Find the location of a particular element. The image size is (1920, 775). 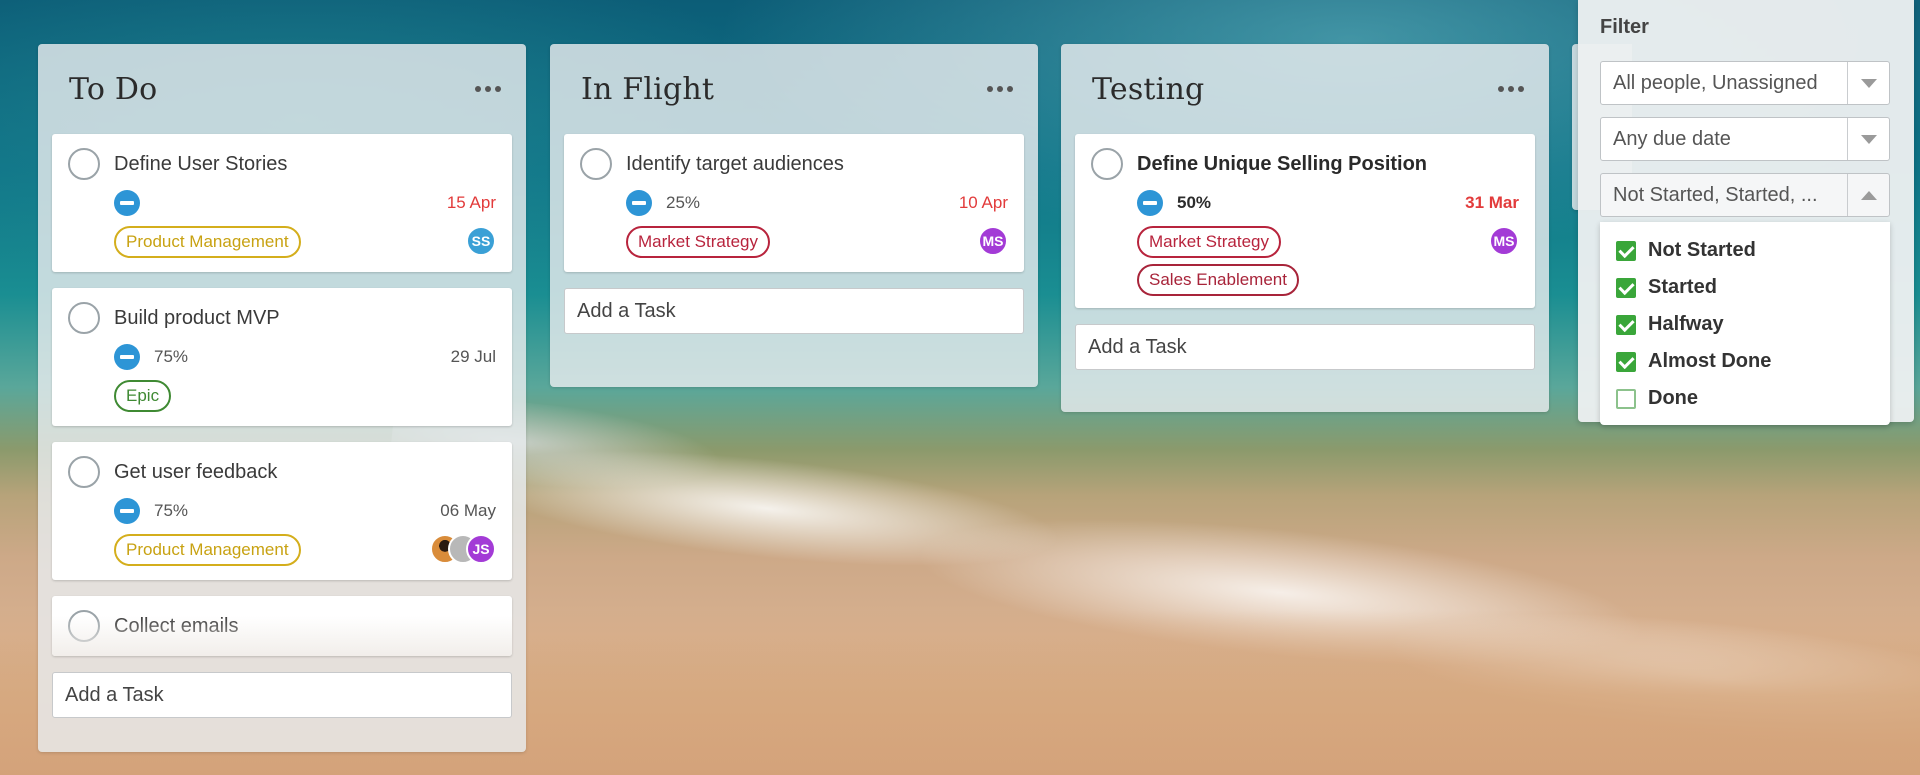

status-option-done: Done is located at coordinates (1745, 398).